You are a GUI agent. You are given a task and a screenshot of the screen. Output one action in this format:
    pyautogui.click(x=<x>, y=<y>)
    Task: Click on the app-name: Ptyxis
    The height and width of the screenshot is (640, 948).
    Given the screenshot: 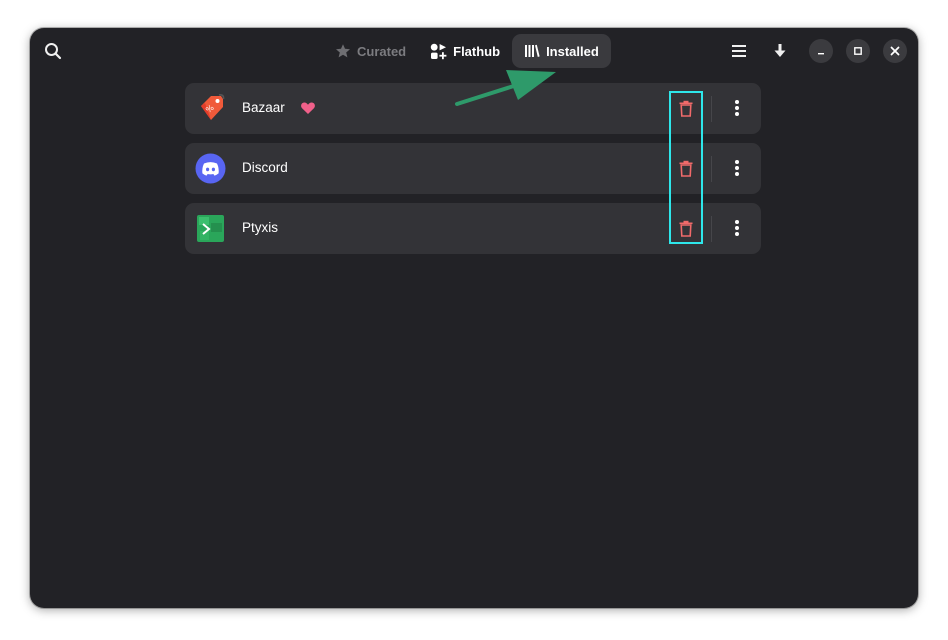 What is the action you would take?
    pyautogui.click(x=260, y=227)
    